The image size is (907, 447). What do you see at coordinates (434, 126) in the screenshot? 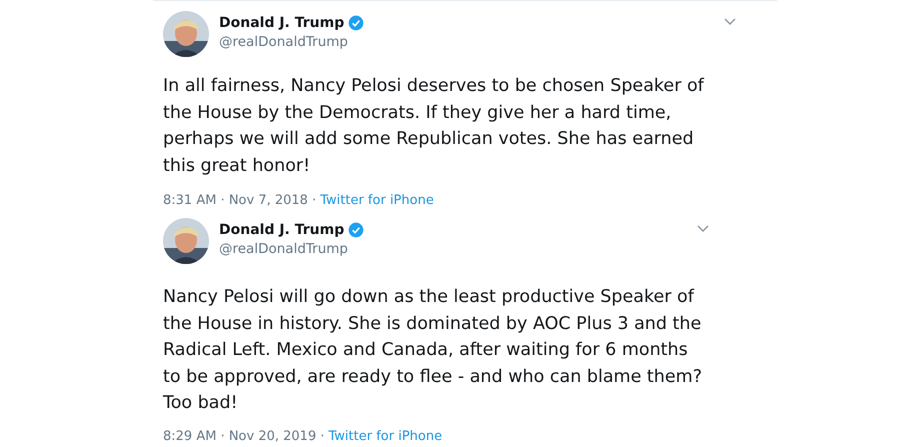
I see `tweet-text: In all fairness, Nancy Pelosi deserves to be chosen Speaker of the House by the Democrats. If they give her a hard time, perhaps we will add some Republican votes. She has earned this great honor!` at bounding box center [434, 126].